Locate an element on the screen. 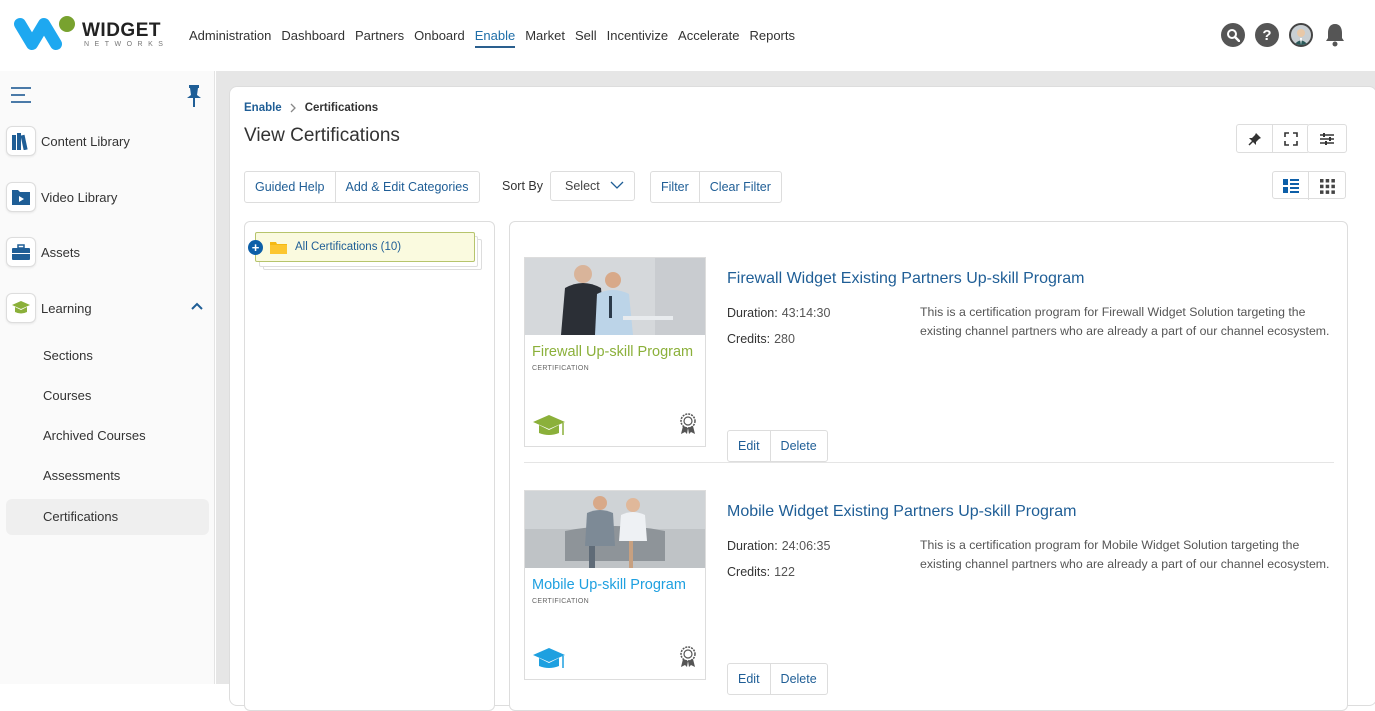 This screenshot has width=1375, height=711. grid-view-icon is located at coordinates (1327, 186).